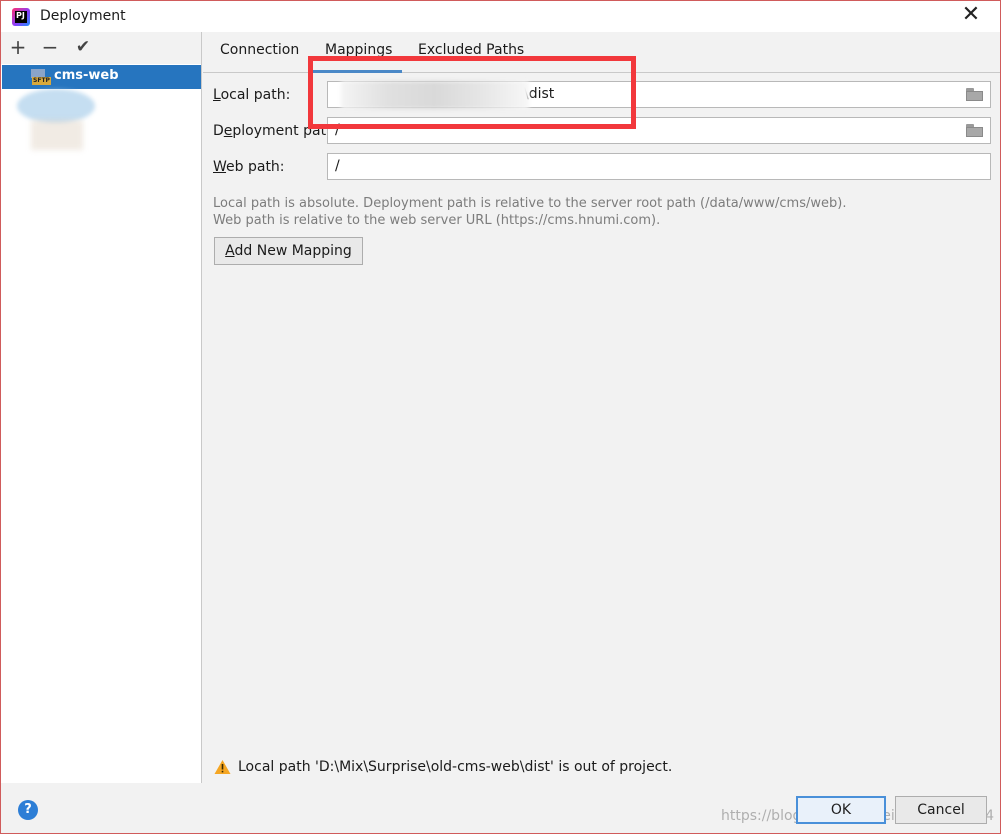 This screenshot has height=834, width=1001. I want to click on sftp-server-icon: SFTP, so click(41, 77).